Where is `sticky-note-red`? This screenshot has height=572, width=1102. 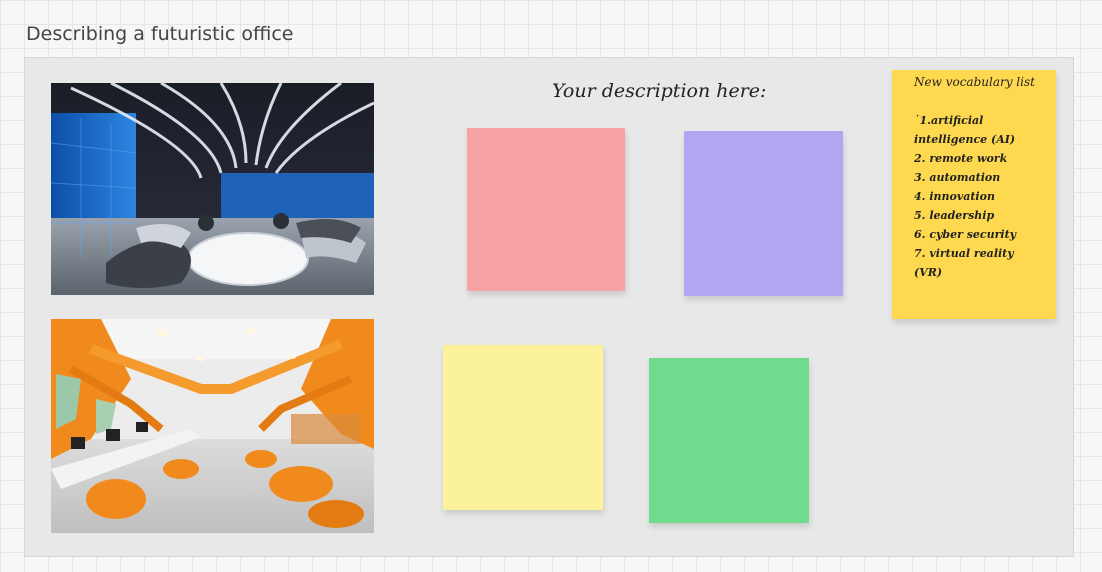
sticky-note-red is located at coordinates (546, 209).